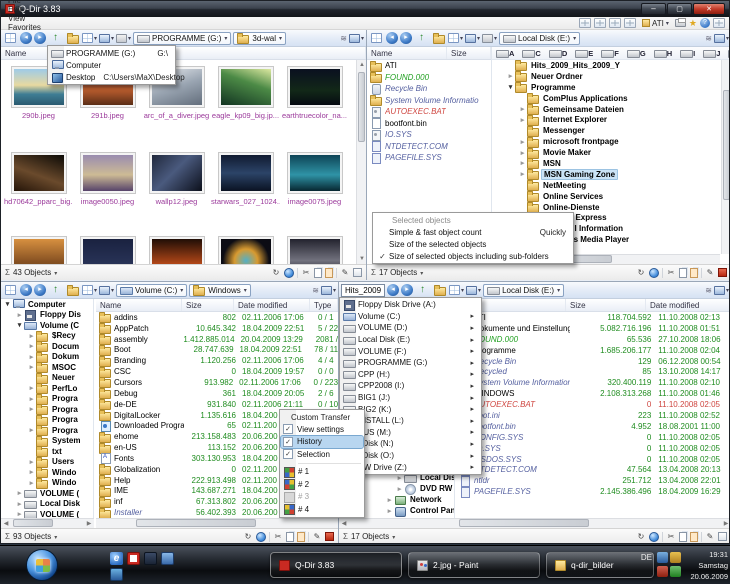  What do you see at coordinates (429, 53) in the screenshot?
I see `pane2-column-header: Name Size` at bounding box center [429, 53].